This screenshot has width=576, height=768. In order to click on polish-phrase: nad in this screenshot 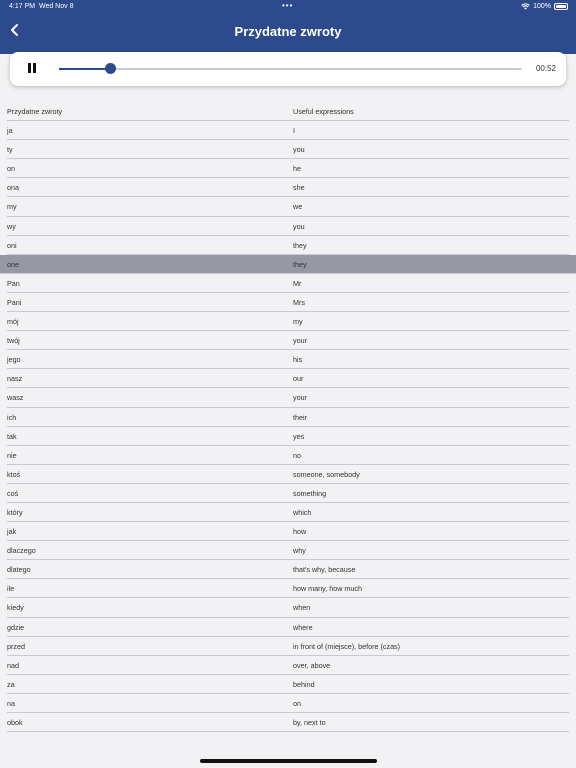, I will do `click(13, 665)`.